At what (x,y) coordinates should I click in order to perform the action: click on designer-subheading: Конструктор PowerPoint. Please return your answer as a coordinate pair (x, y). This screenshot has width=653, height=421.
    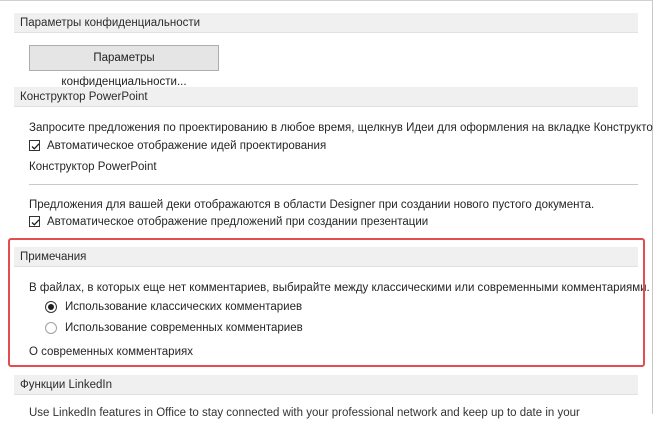
    Looking at the image, I should click on (93, 167).